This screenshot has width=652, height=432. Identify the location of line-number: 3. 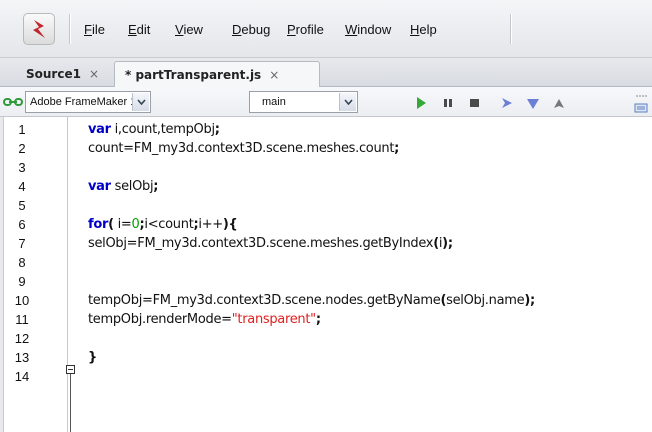
(22, 167).